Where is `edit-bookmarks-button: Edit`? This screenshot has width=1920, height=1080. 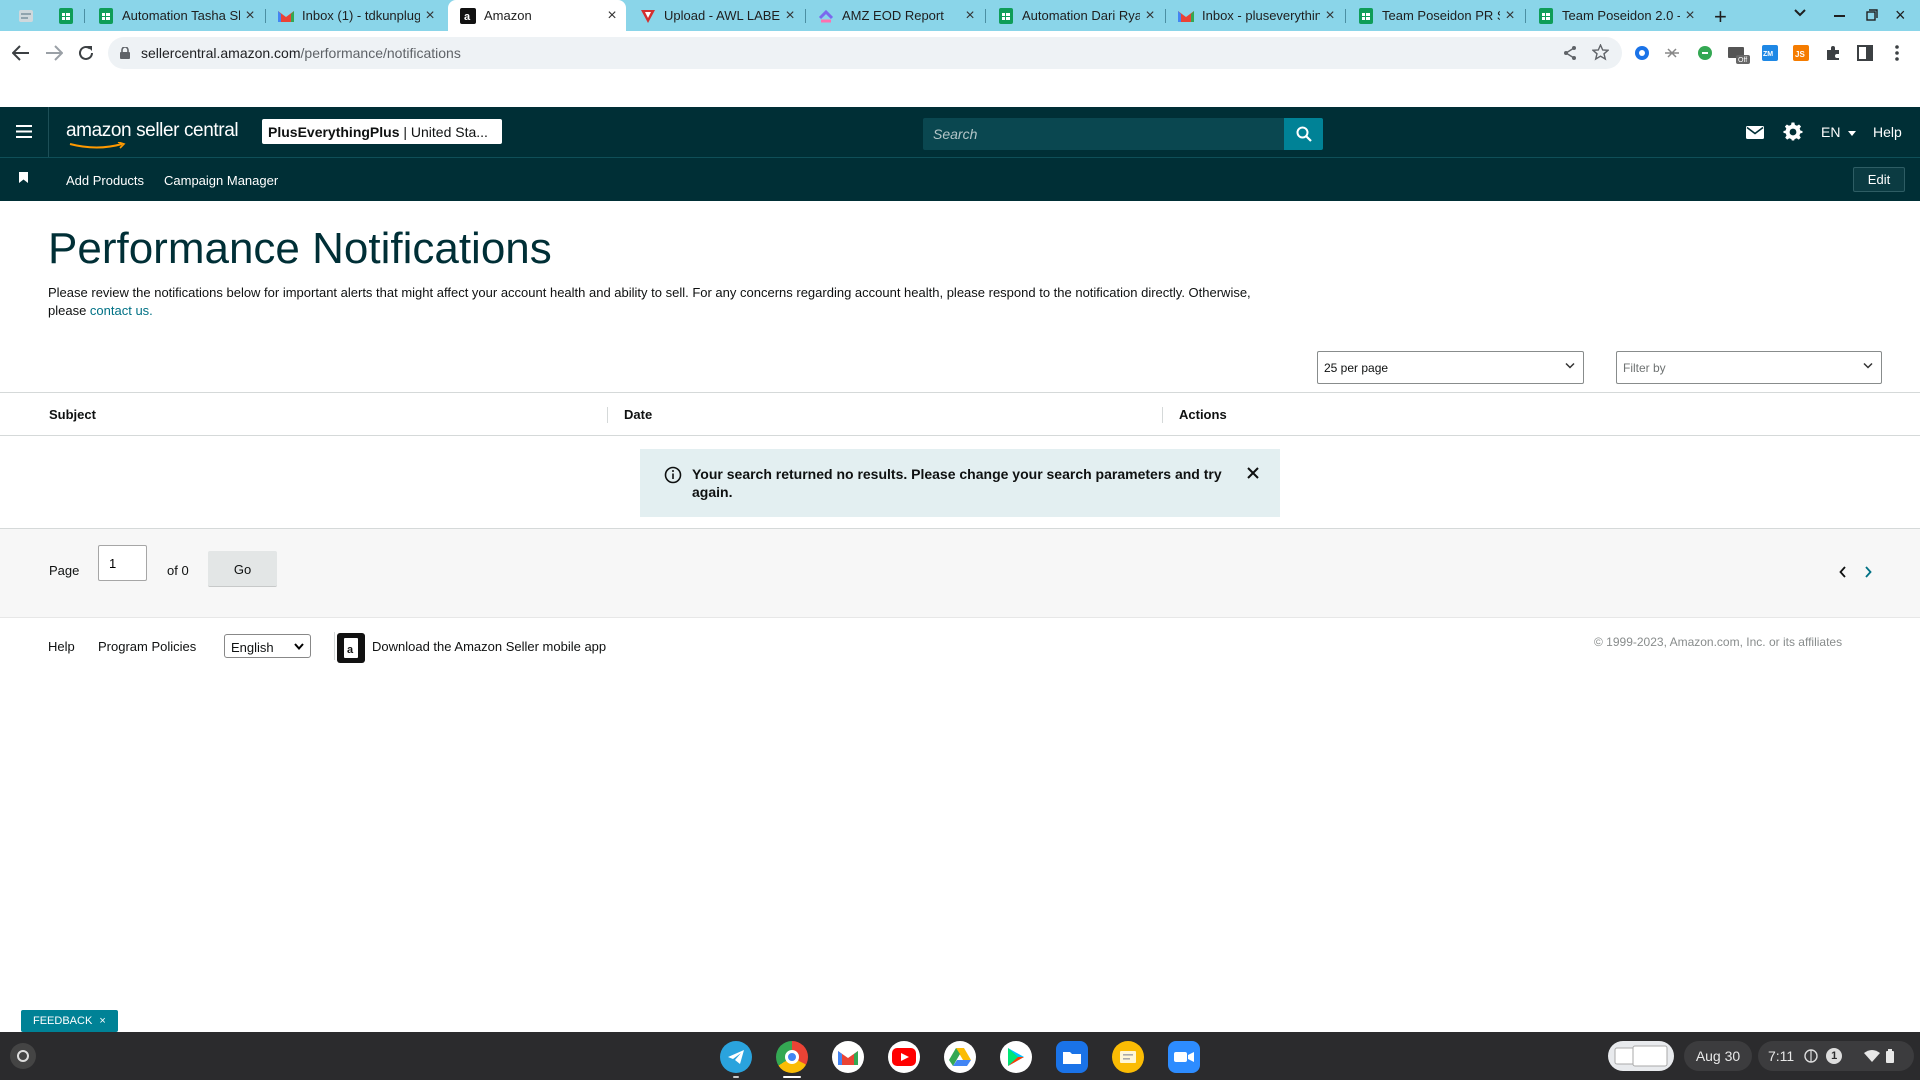 edit-bookmarks-button: Edit is located at coordinates (1879, 179).